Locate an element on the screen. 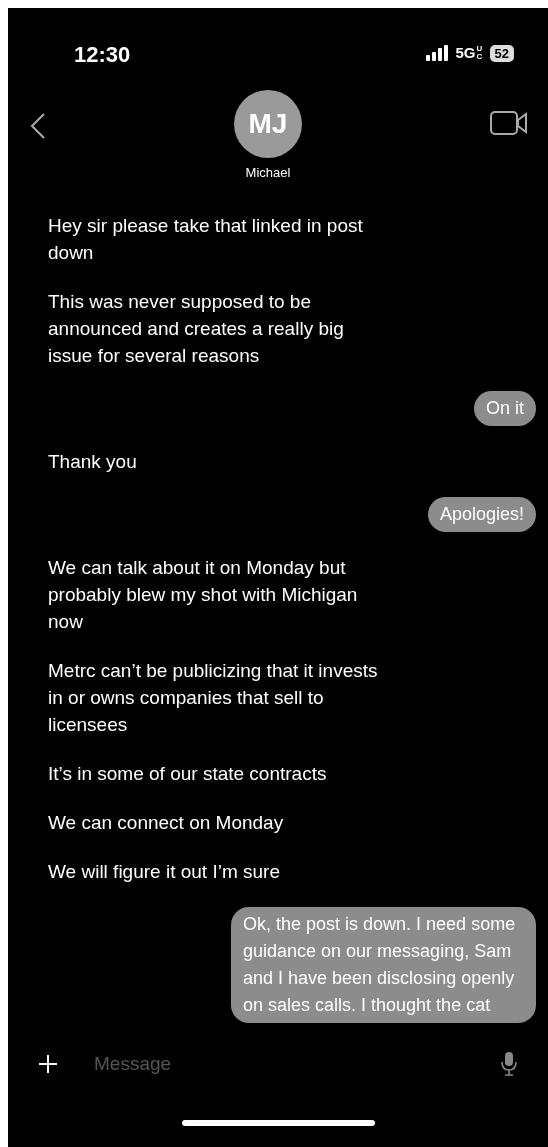 The image size is (548, 1147). message-text: This was never supposed to be announced and creates a really big issue for several reasons is located at coordinates (196, 329).